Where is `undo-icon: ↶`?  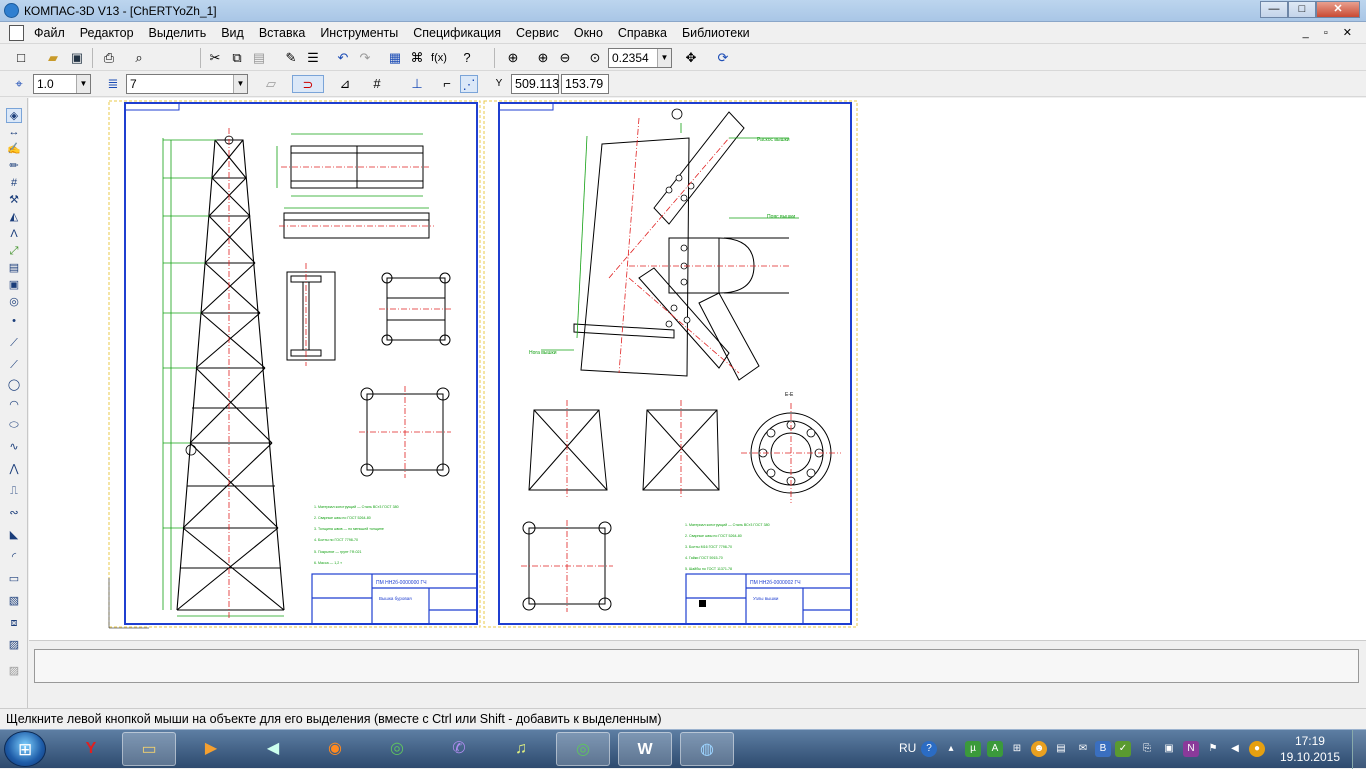 undo-icon: ↶ is located at coordinates (343, 58).